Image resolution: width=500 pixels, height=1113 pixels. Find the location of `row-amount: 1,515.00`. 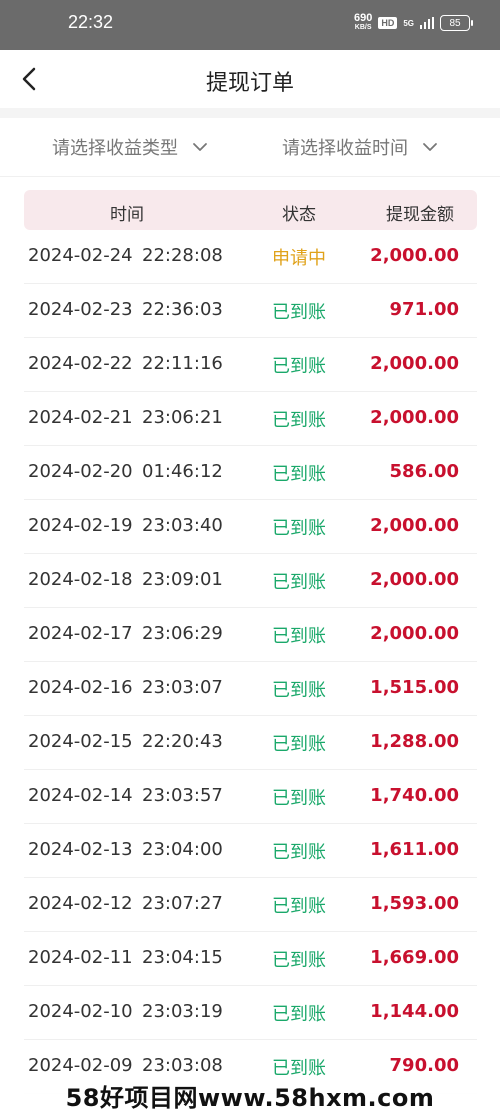

row-amount: 1,515.00 is located at coordinates (414, 687).